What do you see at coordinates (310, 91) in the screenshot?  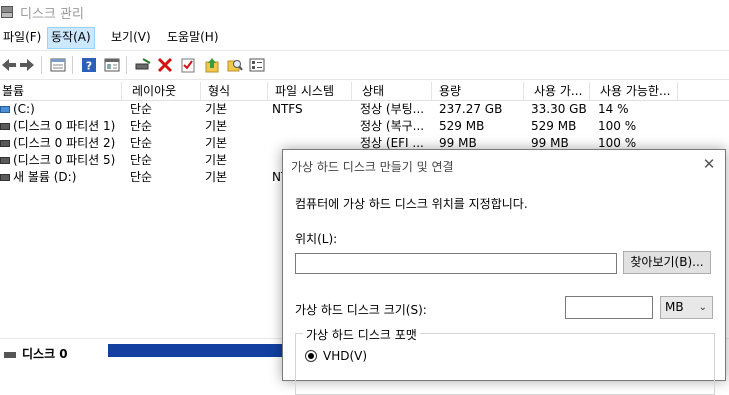 I see `column-header-file-system: 파일 시스템` at bounding box center [310, 91].